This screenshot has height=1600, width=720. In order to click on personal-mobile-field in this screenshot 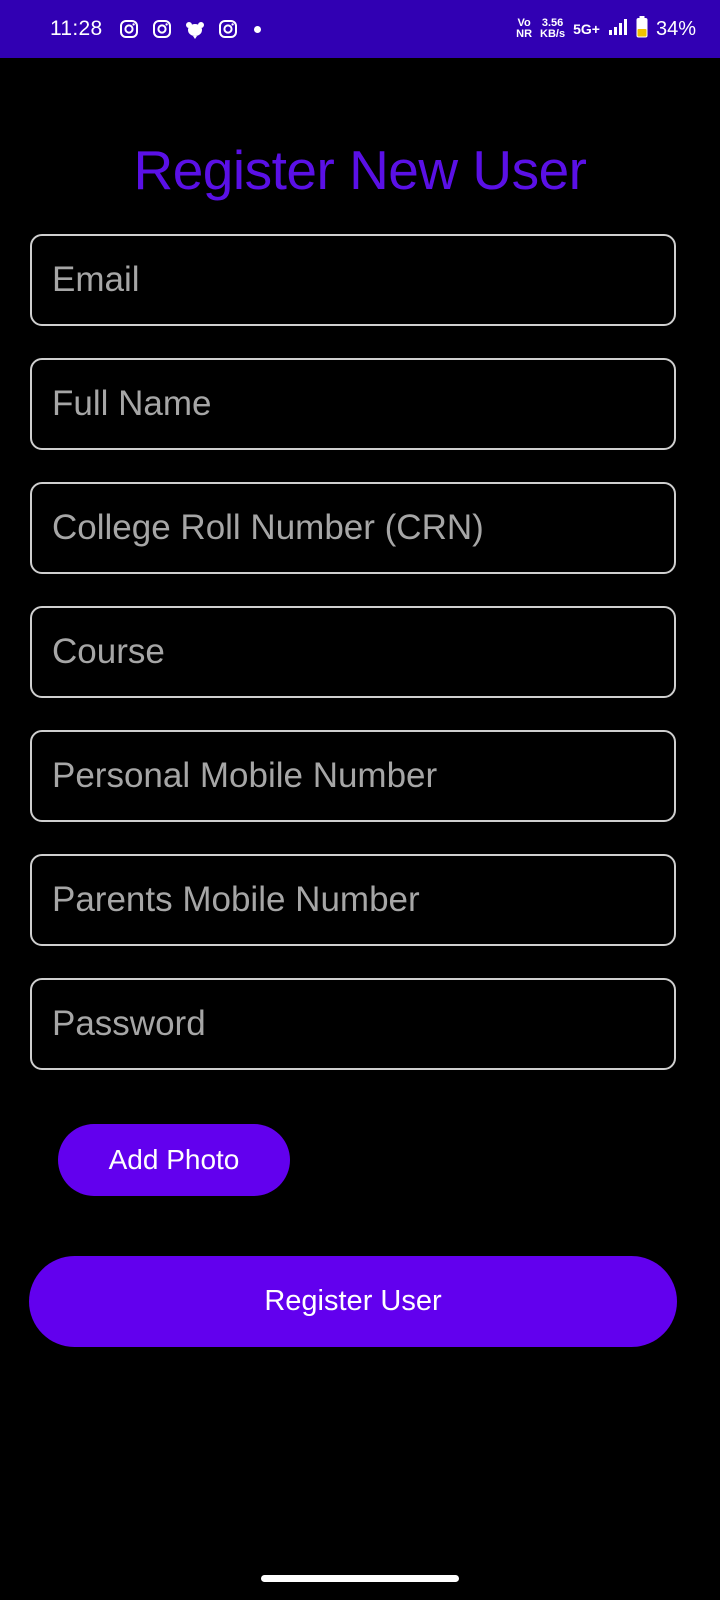, I will do `click(353, 776)`.